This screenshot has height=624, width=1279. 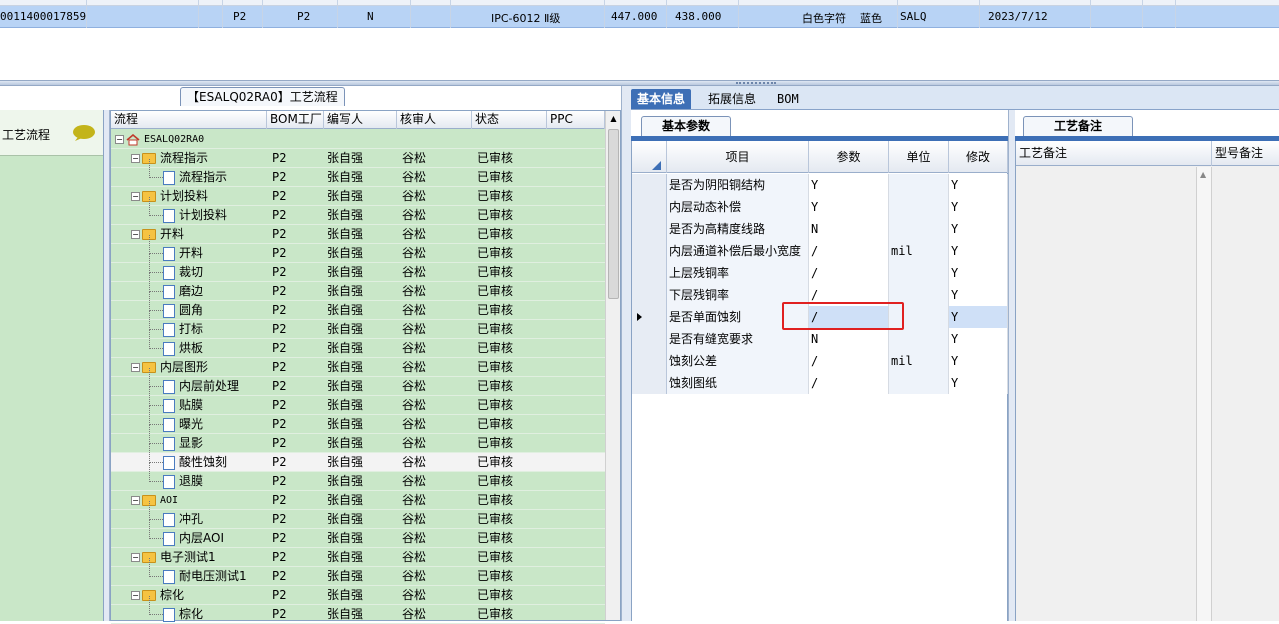 I want to click on col-reviewer: 核审人, so click(x=434, y=120).